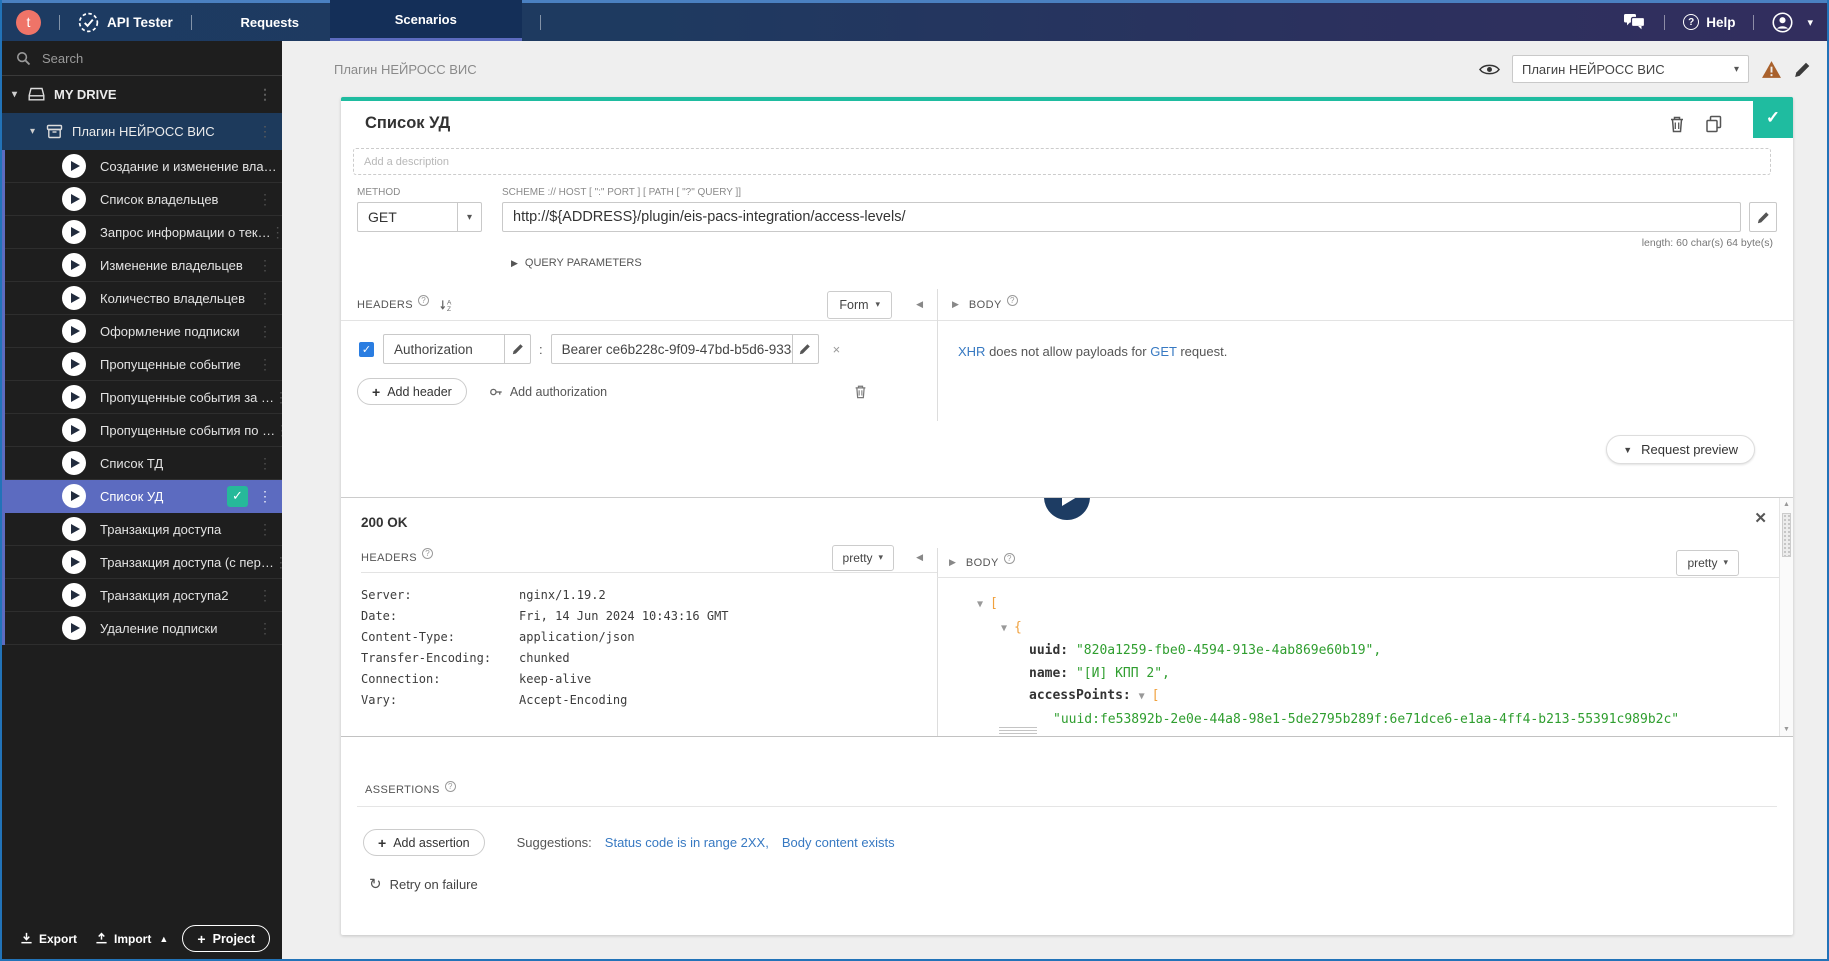  Describe the element at coordinates (142, 232) in the screenshot. I see `list-item: Запрос информации о тек…⋮` at that location.